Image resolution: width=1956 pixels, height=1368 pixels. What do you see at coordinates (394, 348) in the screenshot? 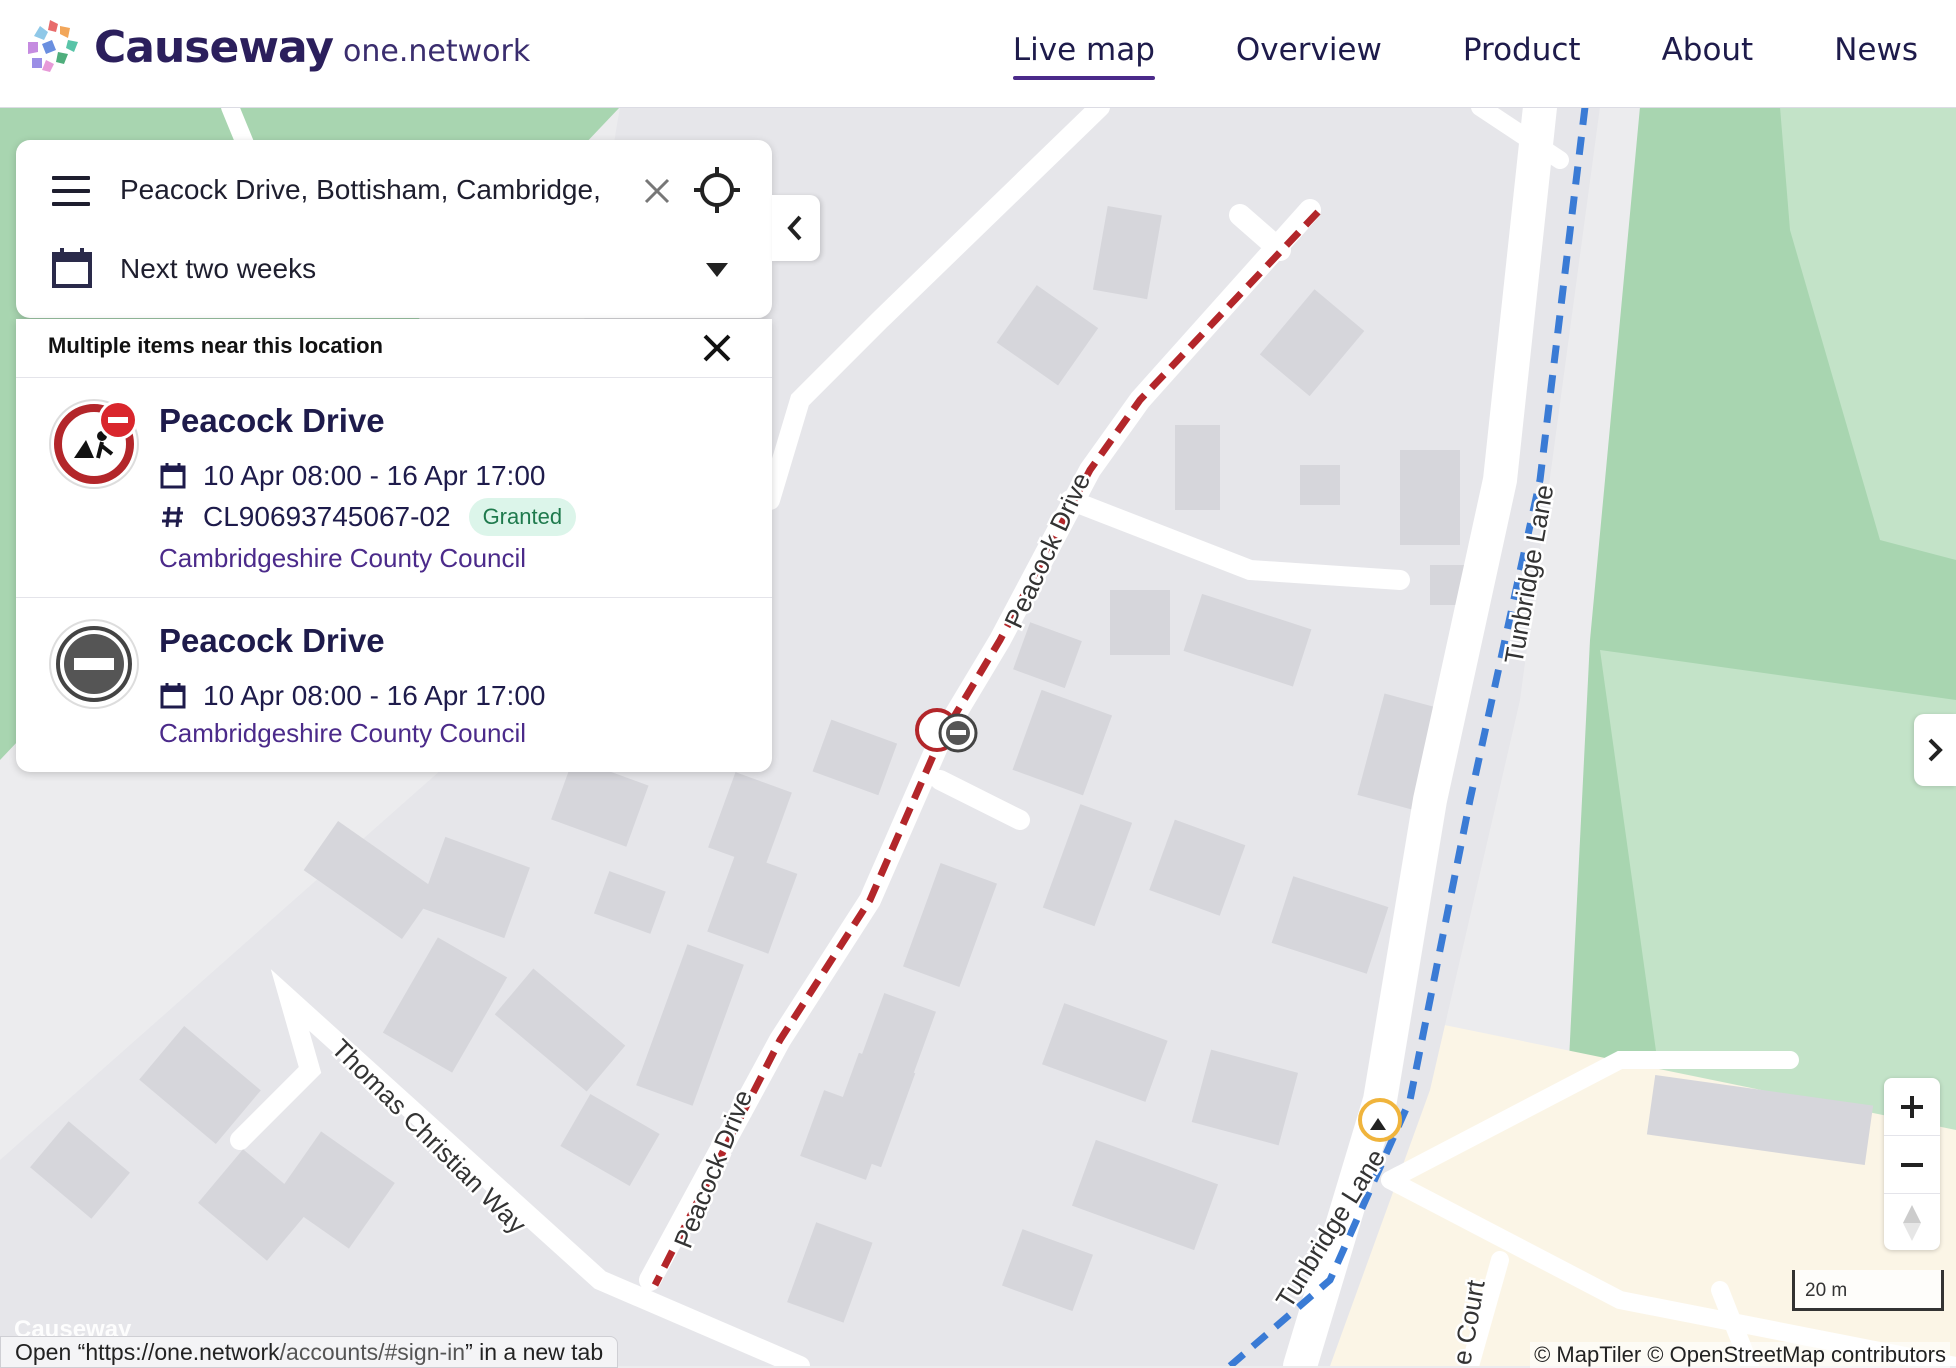
I see `results-header: Multiple items near this location` at bounding box center [394, 348].